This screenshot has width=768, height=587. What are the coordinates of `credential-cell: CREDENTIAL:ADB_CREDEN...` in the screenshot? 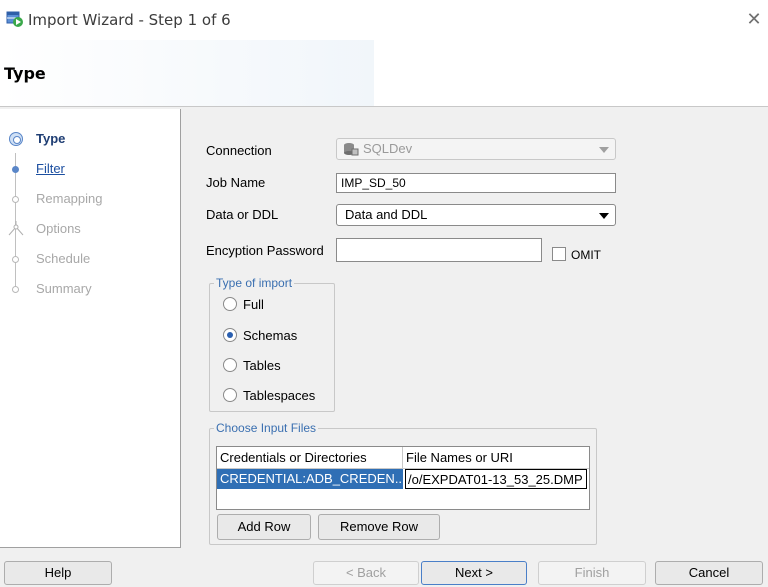 It's located at (310, 479).